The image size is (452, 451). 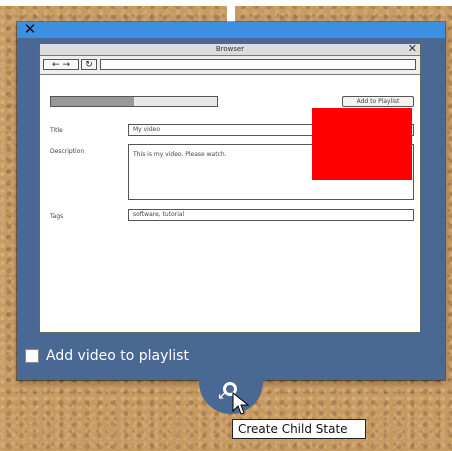 What do you see at coordinates (67, 151) in the screenshot?
I see `description-label: Description` at bounding box center [67, 151].